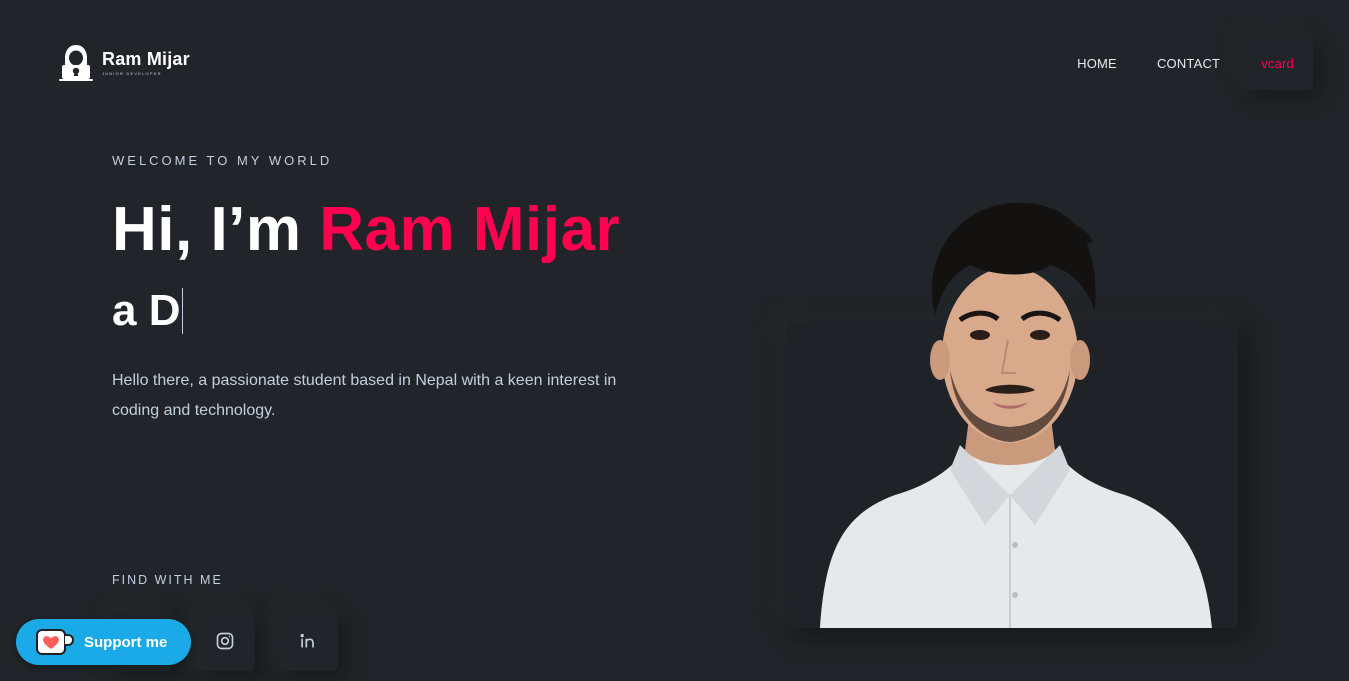 The width and height of the screenshot is (1349, 681). I want to click on hero-title: Hi, I’m Ram Mijar, so click(366, 229).